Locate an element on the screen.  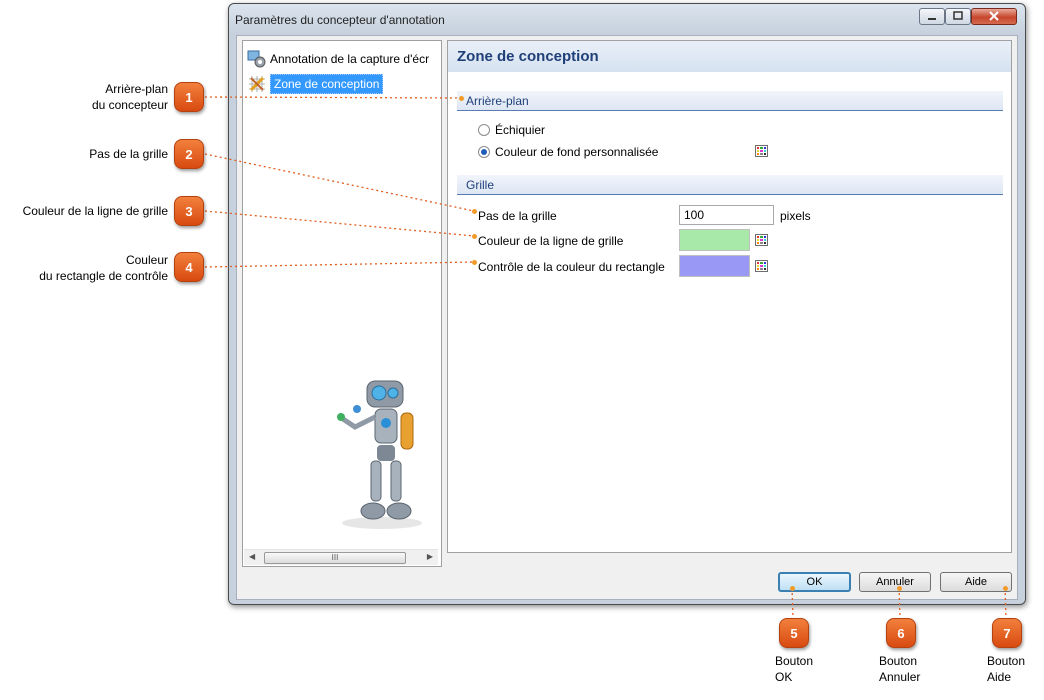
callout-badge-5: 5 is located at coordinates (794, 633).